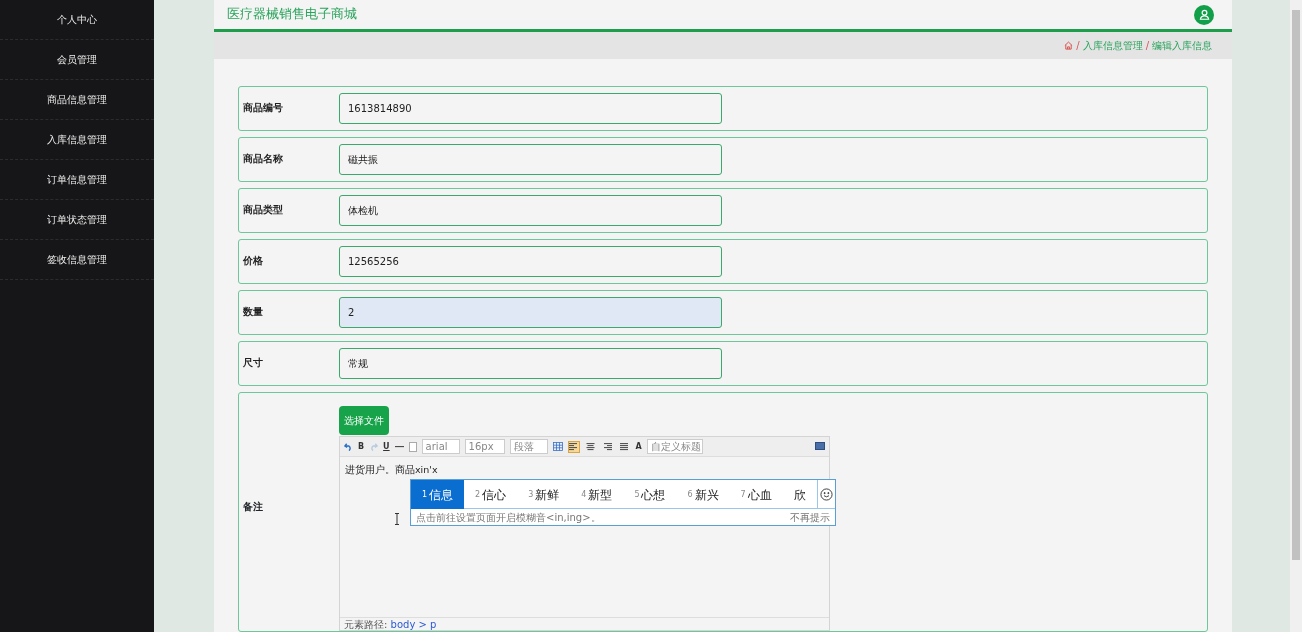 The width and height of the screenshot is (1302, 632). What do you see at coordinates (77, 219) in the screenshot?
I see `menu-item: 订单状态管理` at bounding box center [77, 219].